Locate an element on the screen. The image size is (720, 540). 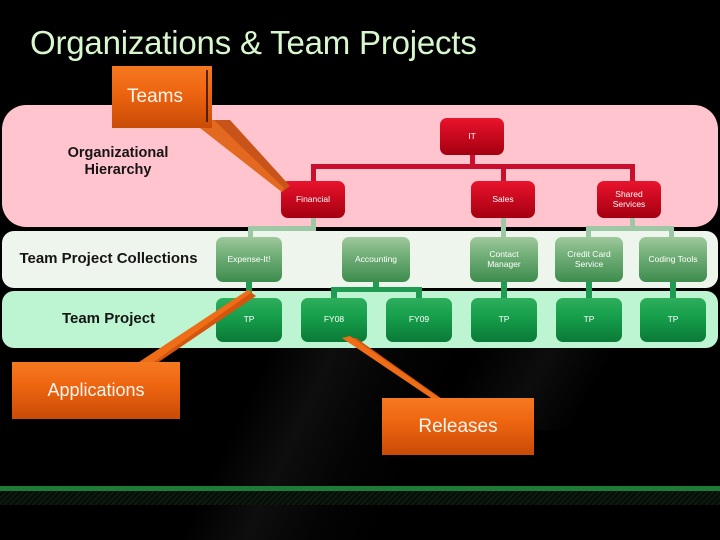
team-project-node-3-label: FY09 is located at coordinates (419, 319).